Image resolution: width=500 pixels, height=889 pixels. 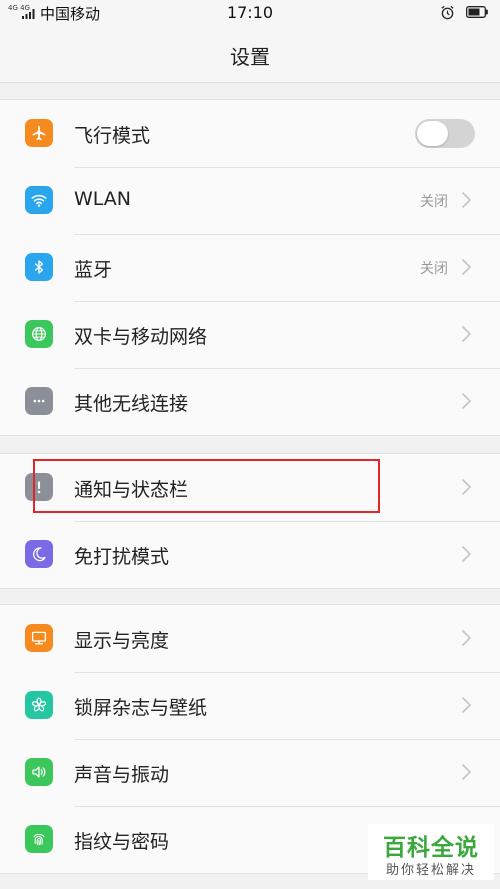 I want to click on settings-item-label: 锁屏杂志与壁纸, so click(x=141, y=708).